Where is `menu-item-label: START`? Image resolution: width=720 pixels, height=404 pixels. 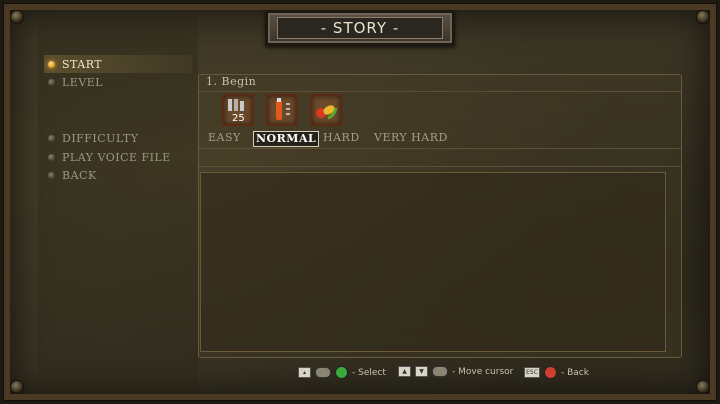 menu-item-label: START is located at coordinates (82, 64).